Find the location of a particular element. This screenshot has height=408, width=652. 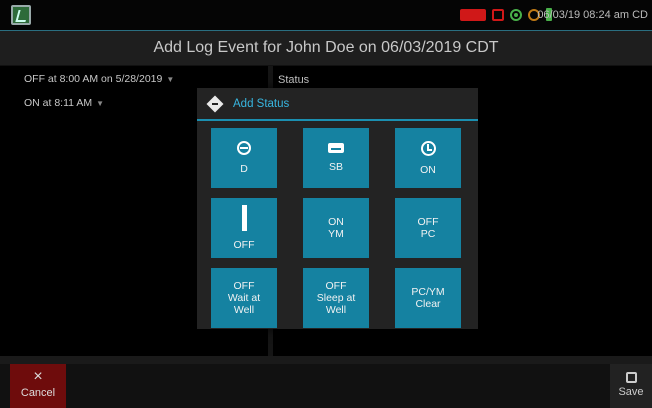

status-tile-off-pc: OFF PC is located at coordinates (428, 228).